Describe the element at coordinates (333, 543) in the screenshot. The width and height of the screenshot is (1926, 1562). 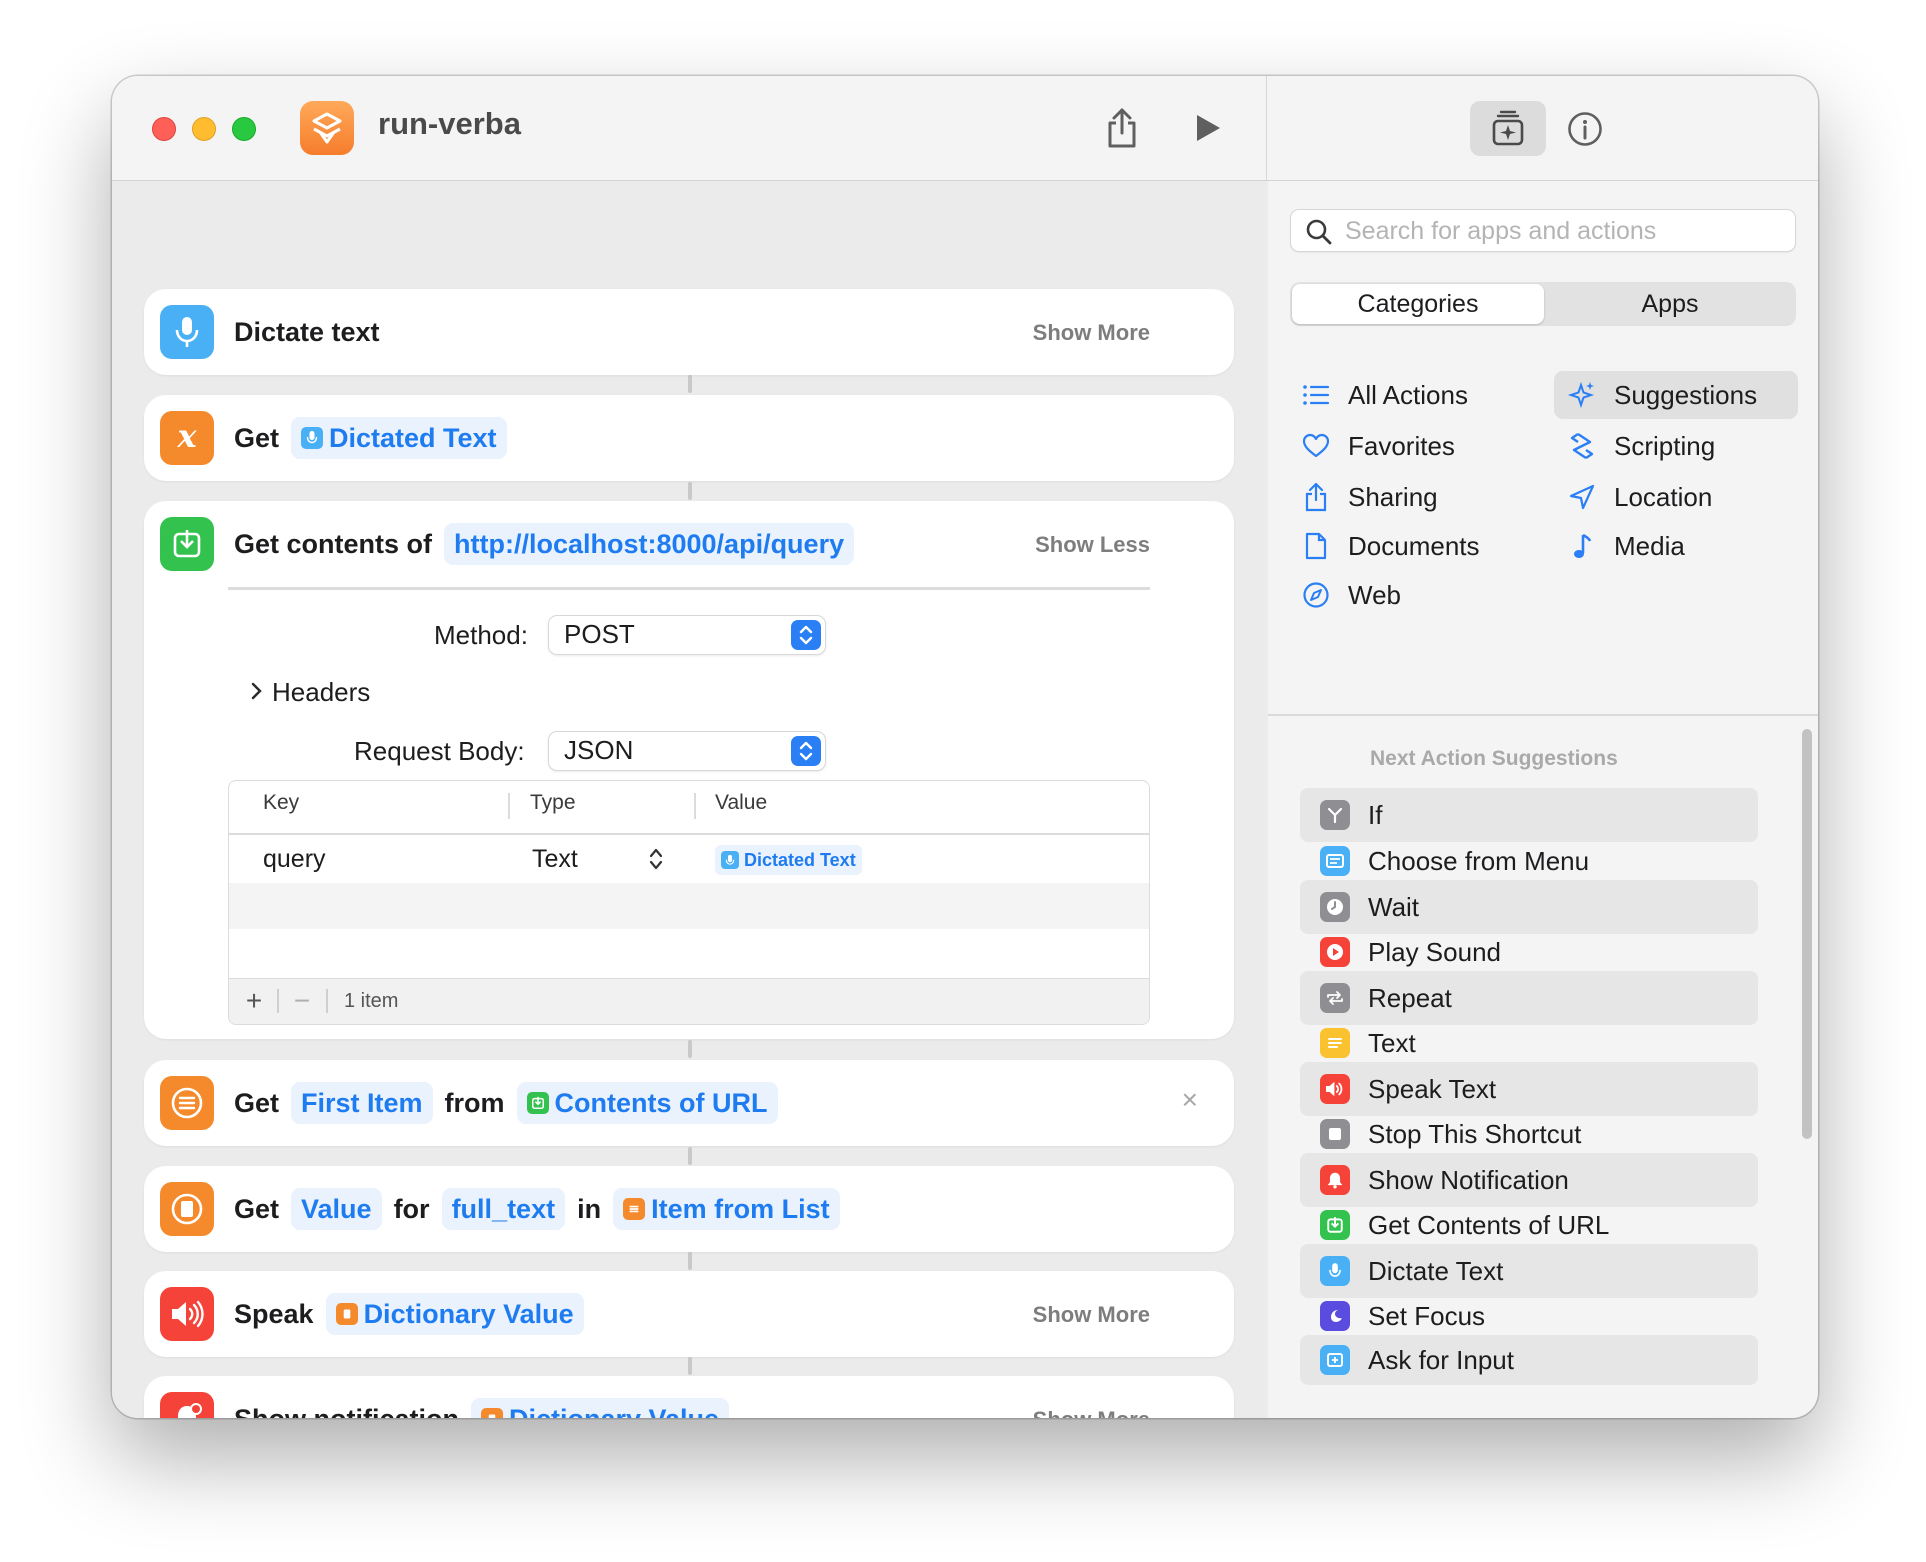
I see `action-verb: Get contents of` at that location.